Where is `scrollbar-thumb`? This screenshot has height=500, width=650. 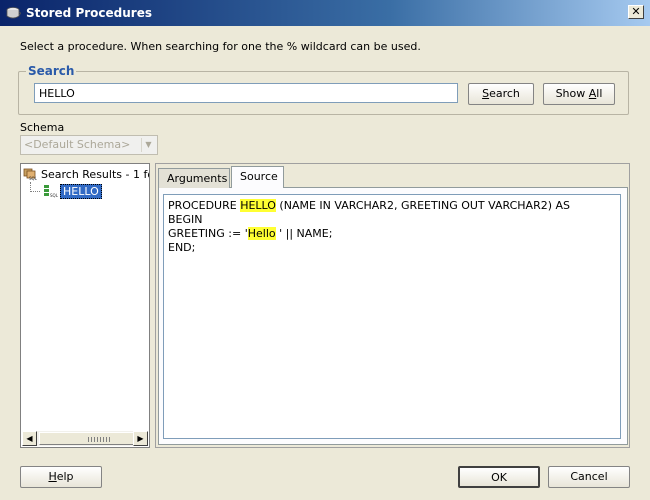 scrollbar-thumb is located at coordinates (89, 438).